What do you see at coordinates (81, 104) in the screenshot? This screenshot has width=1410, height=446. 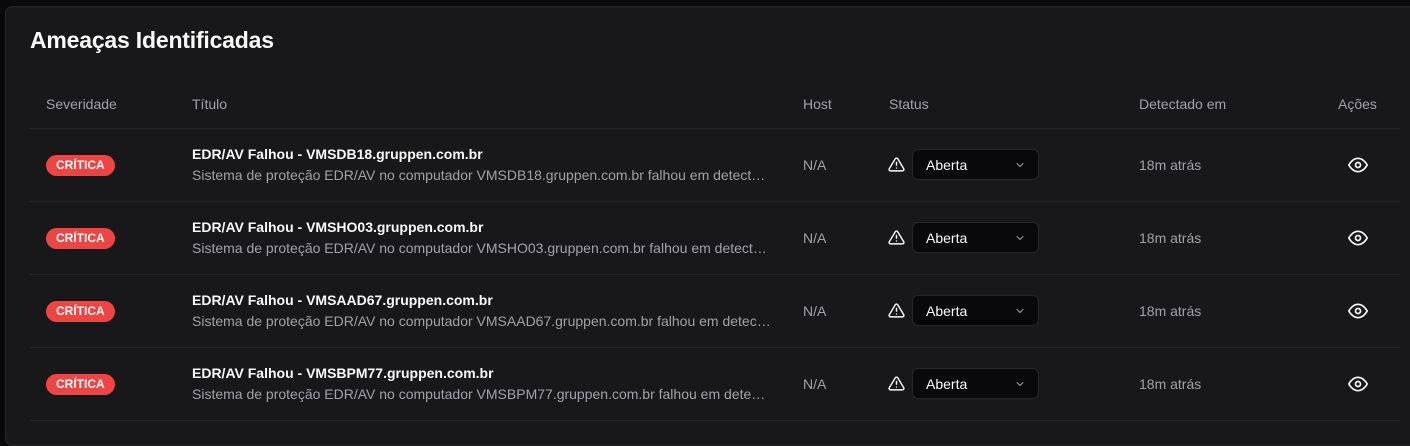 I see `header-severity: Severidade` at bounding box center [81, 104].